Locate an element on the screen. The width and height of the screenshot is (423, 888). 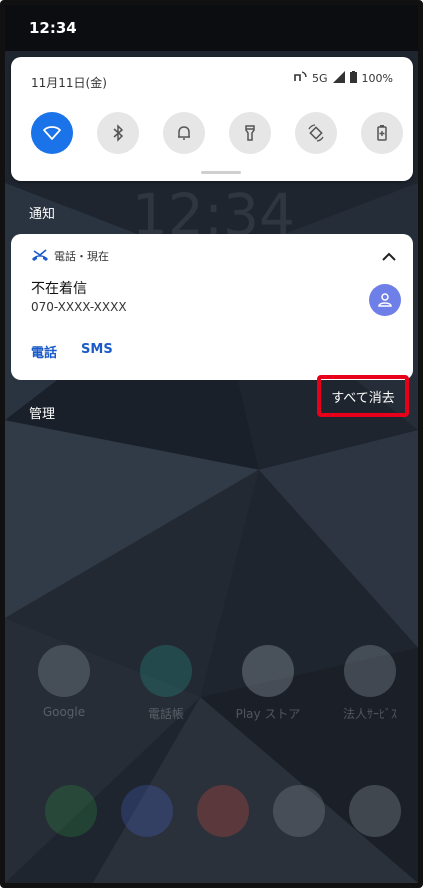
wifi-calling-icon is located at coordinates (300, 78).